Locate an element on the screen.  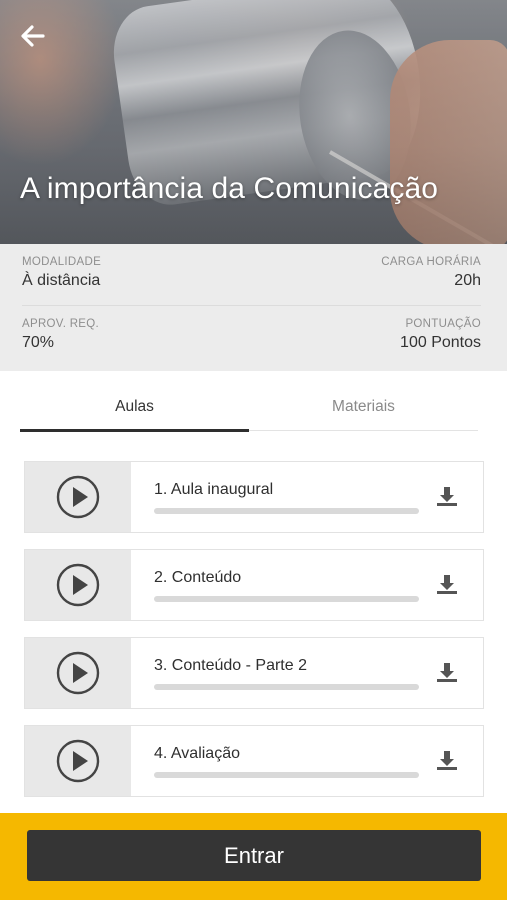
lesson-item: 1. Aula inaugural is located at coordinates (254, 497).